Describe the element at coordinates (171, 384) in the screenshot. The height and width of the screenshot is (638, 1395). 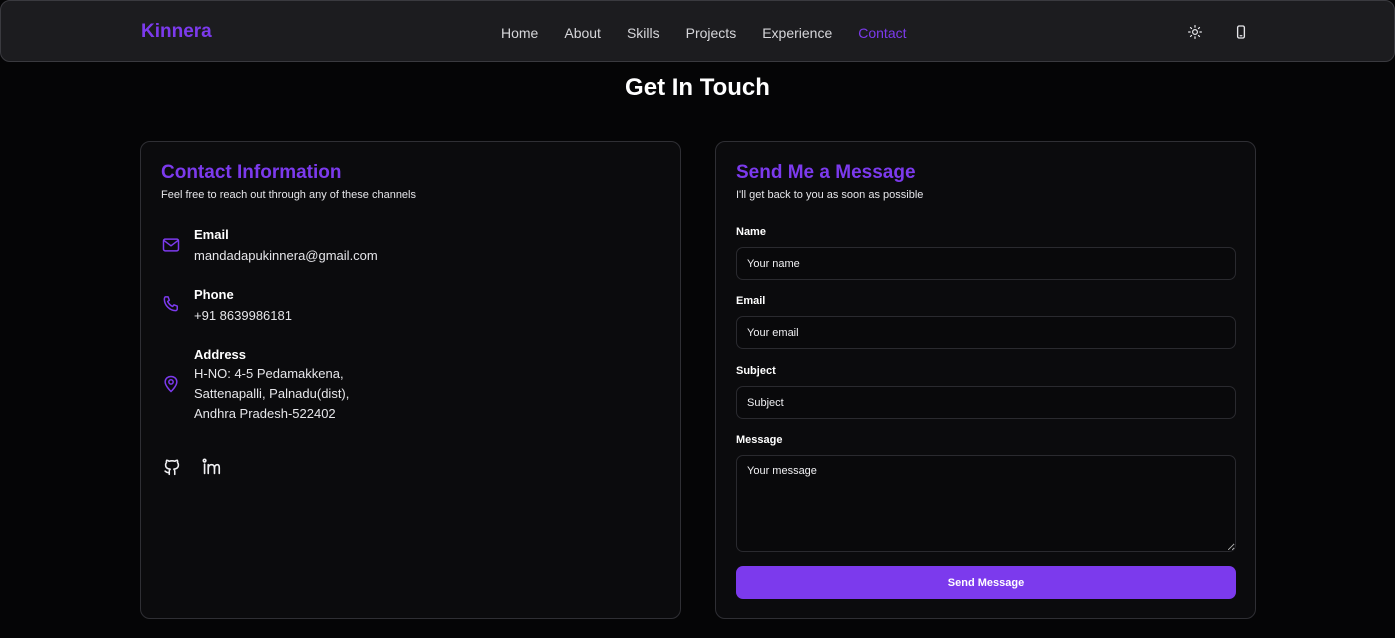
I see `map-pin-icon` at that location.